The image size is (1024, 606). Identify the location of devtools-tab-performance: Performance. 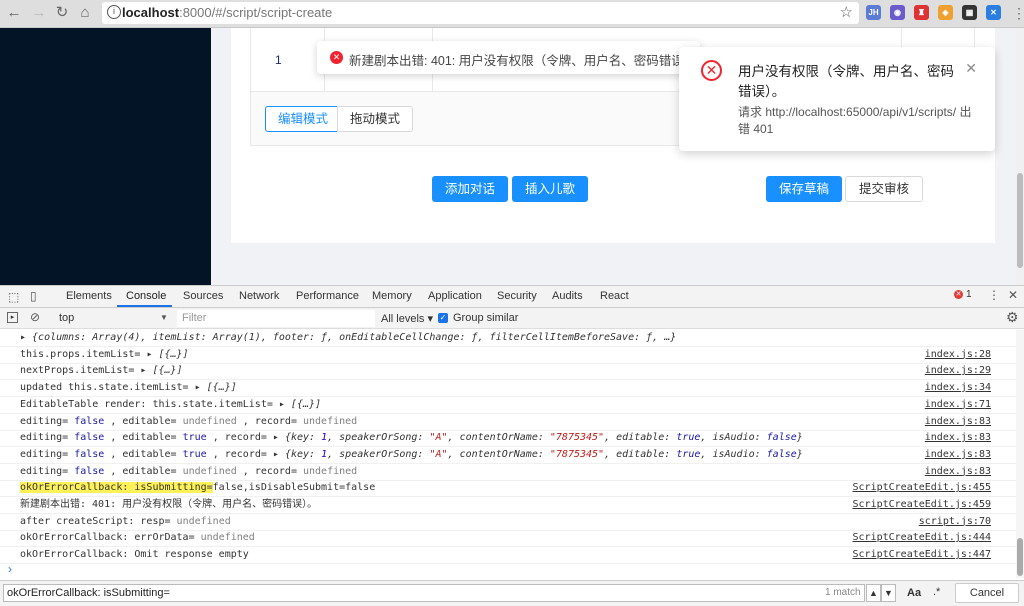
(327, 296).